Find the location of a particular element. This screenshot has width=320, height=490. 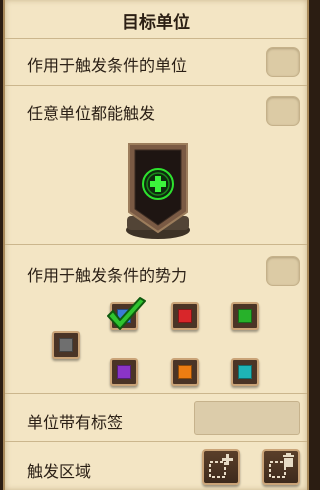

team-color-gray is located at coordinates (66, 345).